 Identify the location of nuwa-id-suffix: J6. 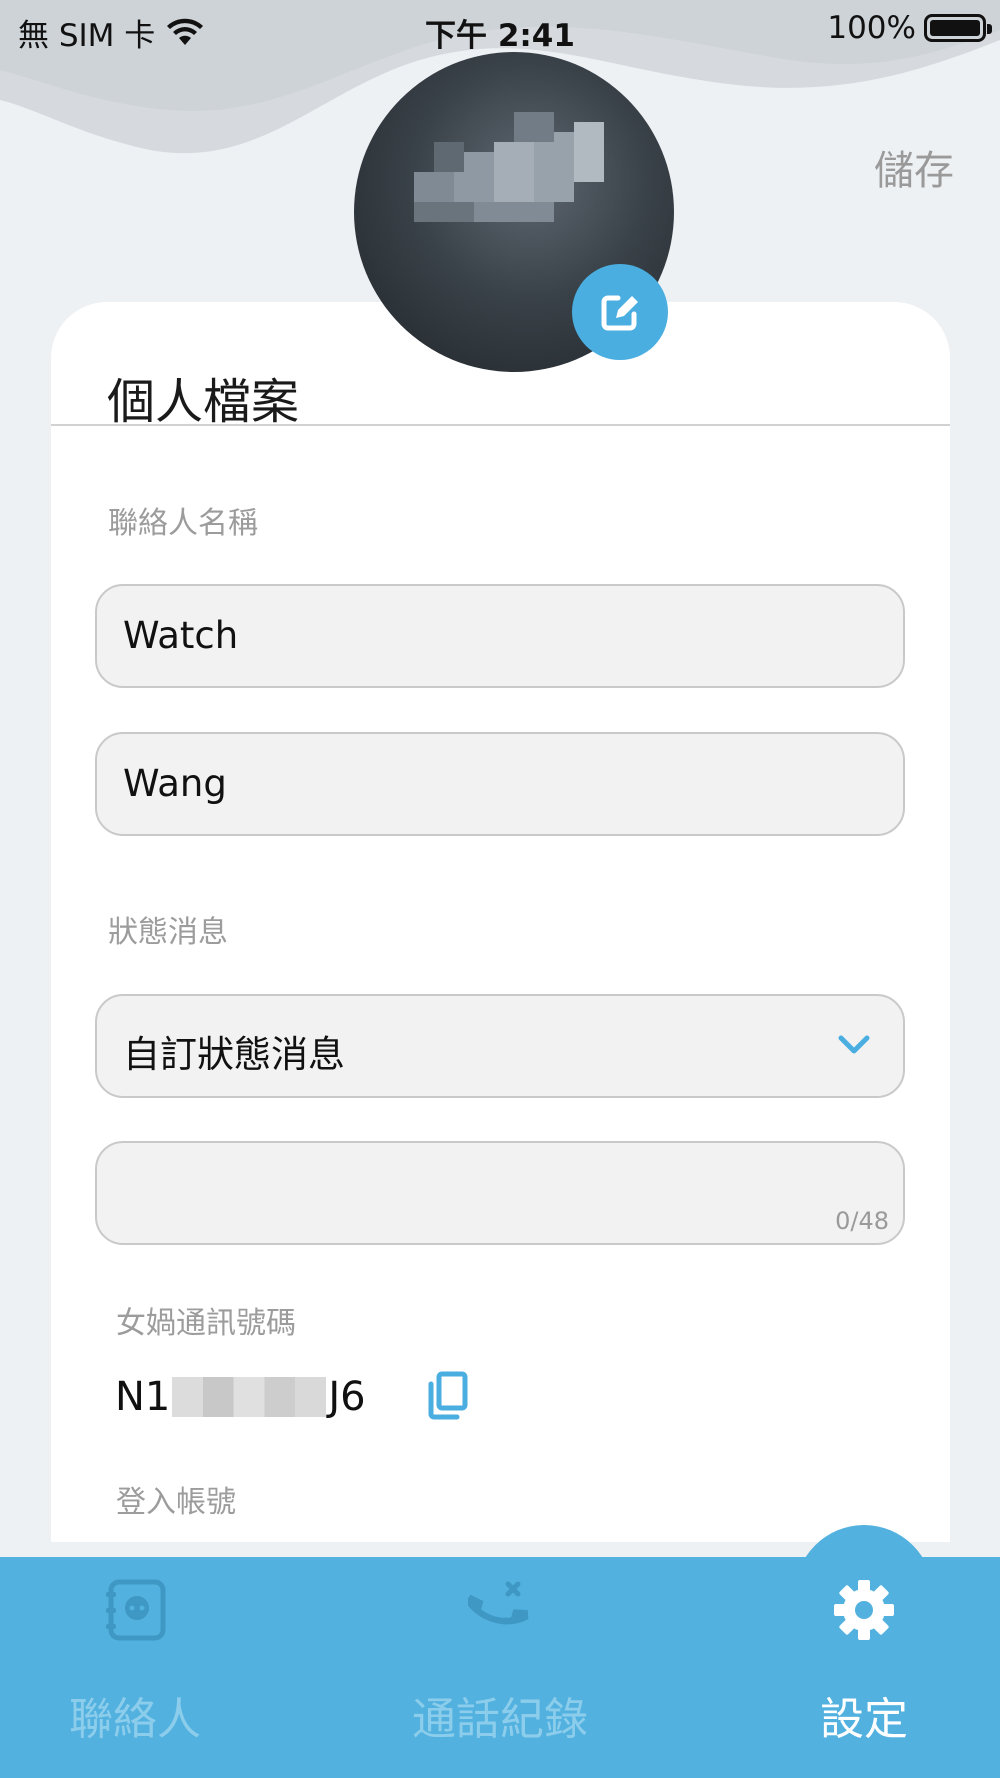
(347, 1397).